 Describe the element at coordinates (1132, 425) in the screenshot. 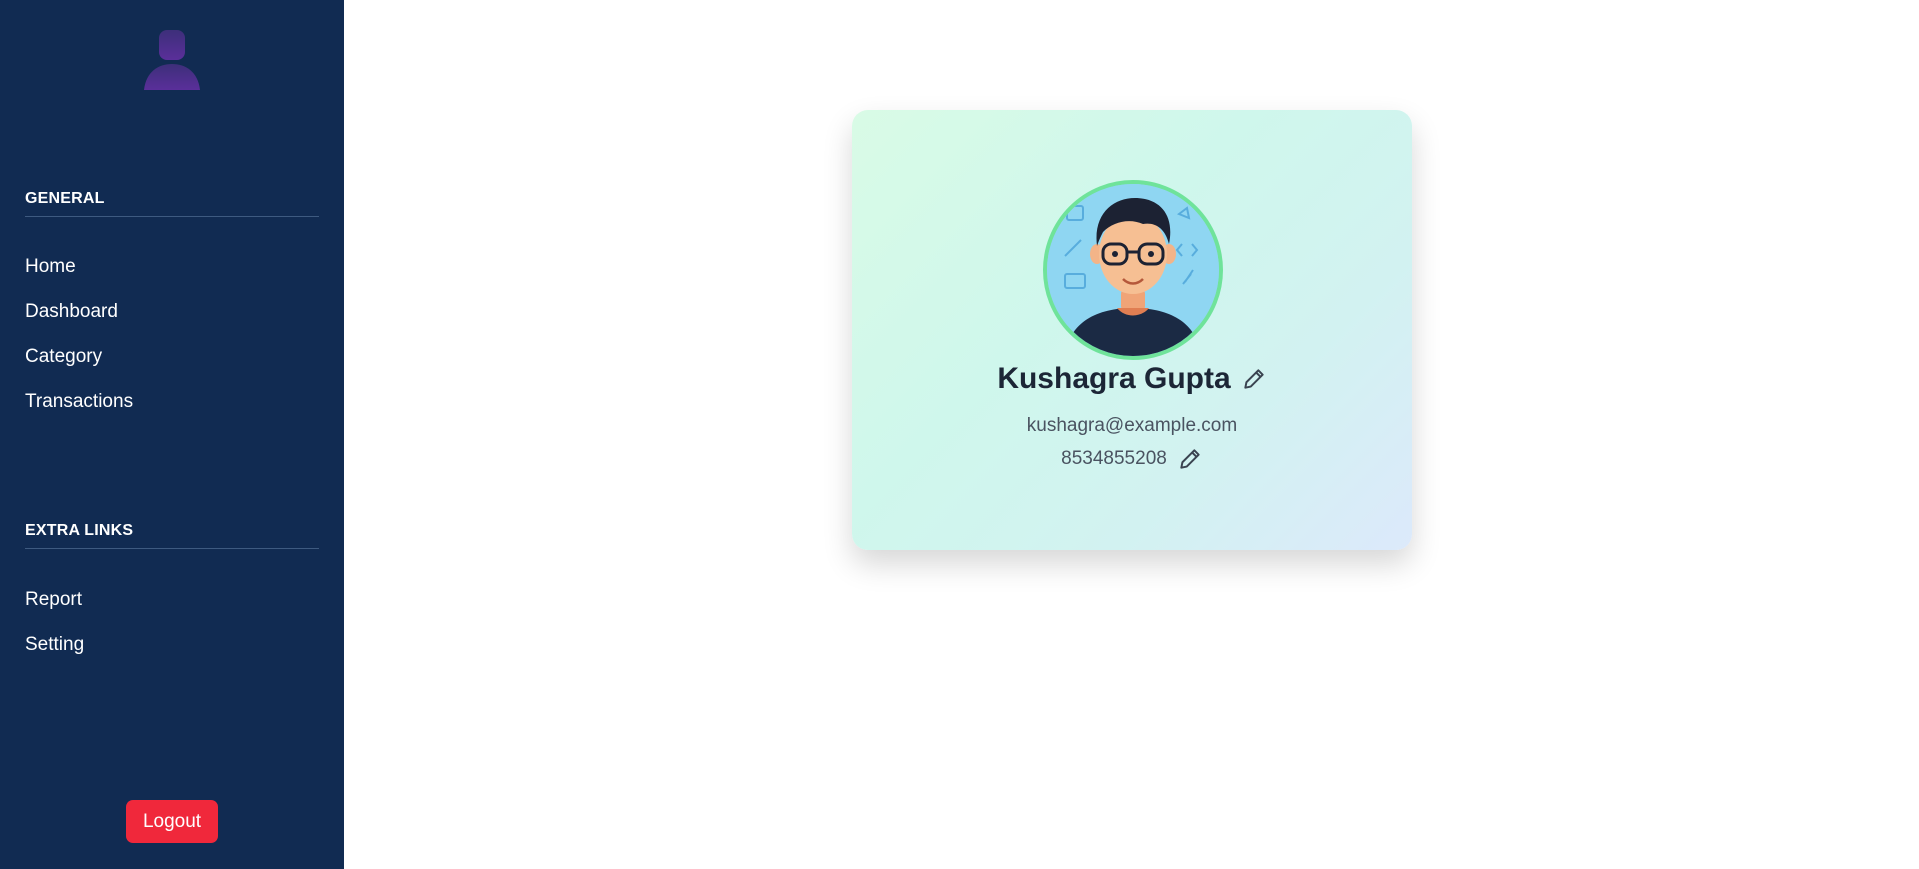

I see `profile-email: kushagra@example.com` at that location.